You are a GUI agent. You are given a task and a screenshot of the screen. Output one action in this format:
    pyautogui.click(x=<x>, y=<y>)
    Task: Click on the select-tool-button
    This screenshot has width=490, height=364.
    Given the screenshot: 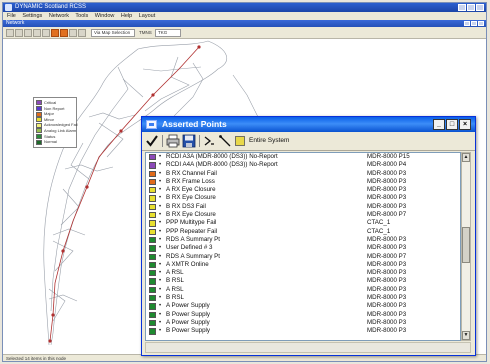 What is the action you would take?
    pyautogui.click(x=10, y=33)
    